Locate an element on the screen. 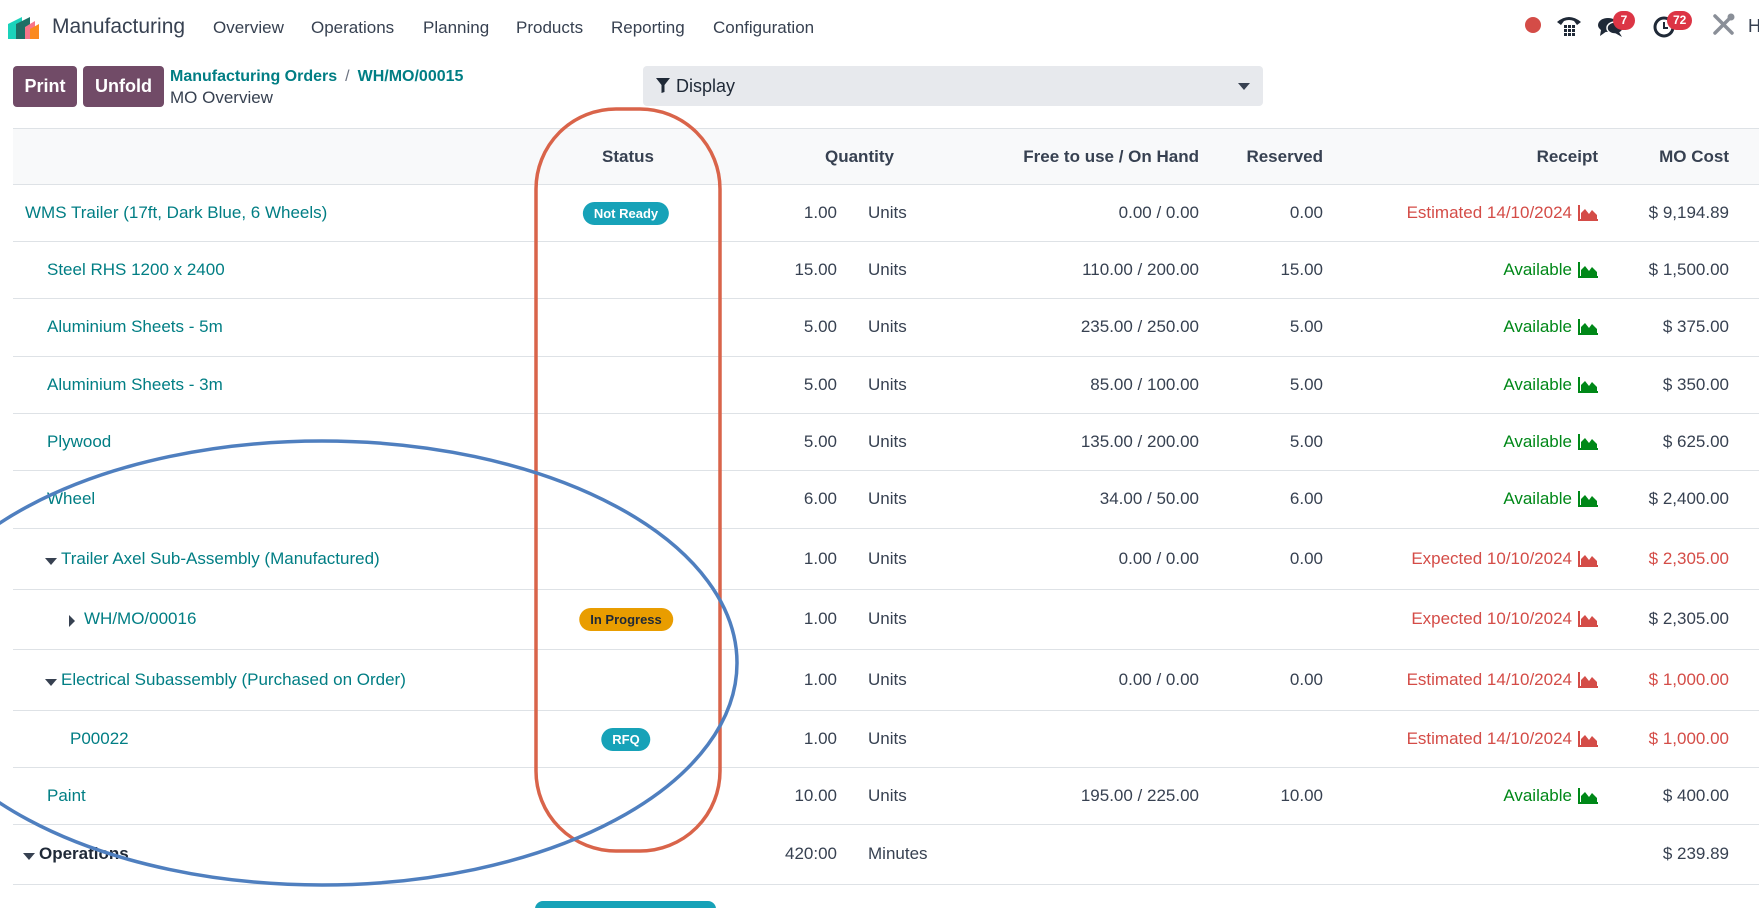 Image resolution: width=1759 pixels, height=908 pixels. mo-cost-value: $ 625.00 is located at coordinates (1695, 441).